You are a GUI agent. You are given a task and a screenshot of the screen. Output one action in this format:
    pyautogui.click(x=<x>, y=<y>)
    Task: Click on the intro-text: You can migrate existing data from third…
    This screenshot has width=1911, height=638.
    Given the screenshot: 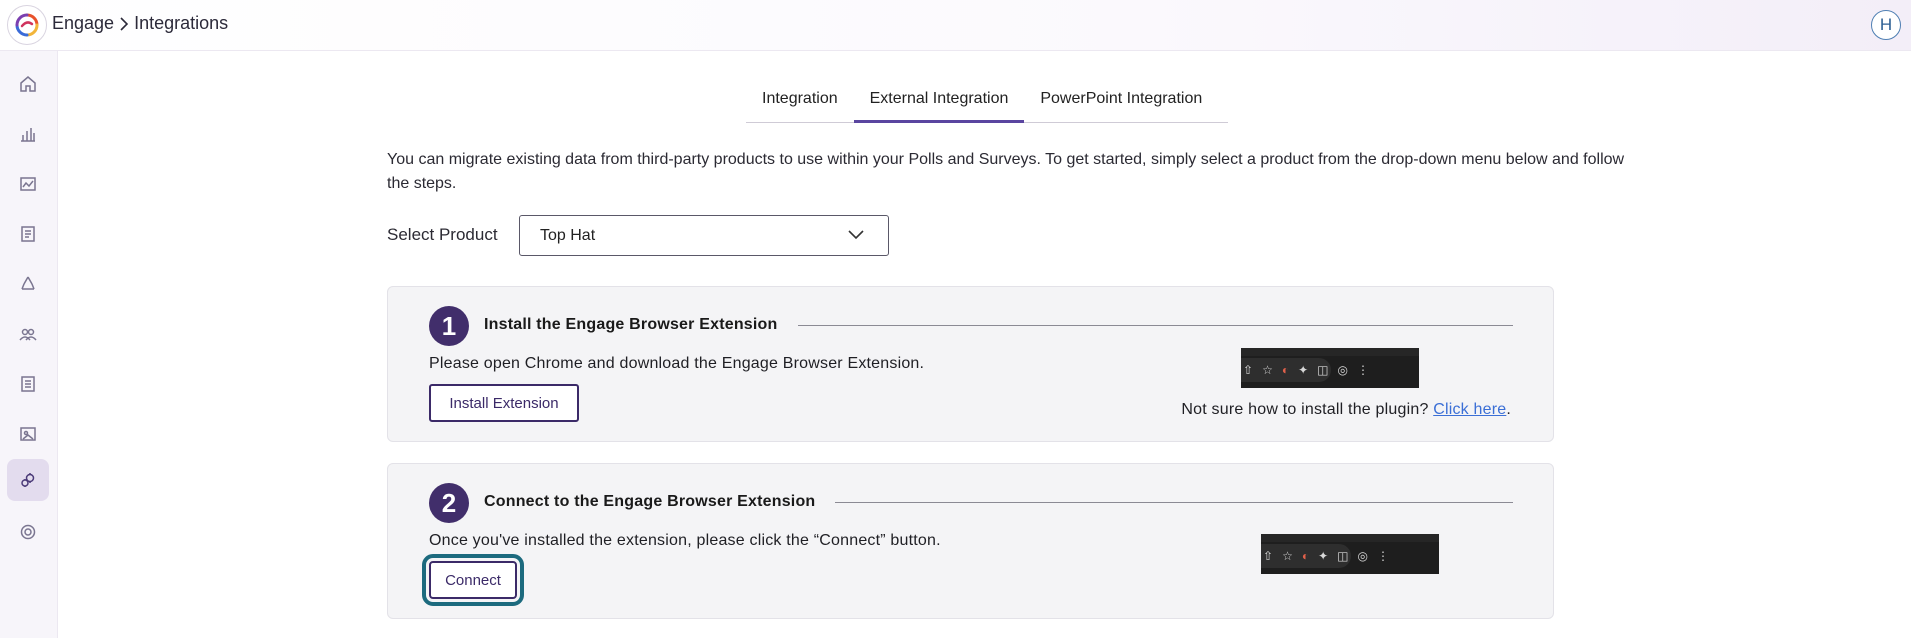 What is the action you would take?
    pyautogui.click(x=1006, y=171)
    